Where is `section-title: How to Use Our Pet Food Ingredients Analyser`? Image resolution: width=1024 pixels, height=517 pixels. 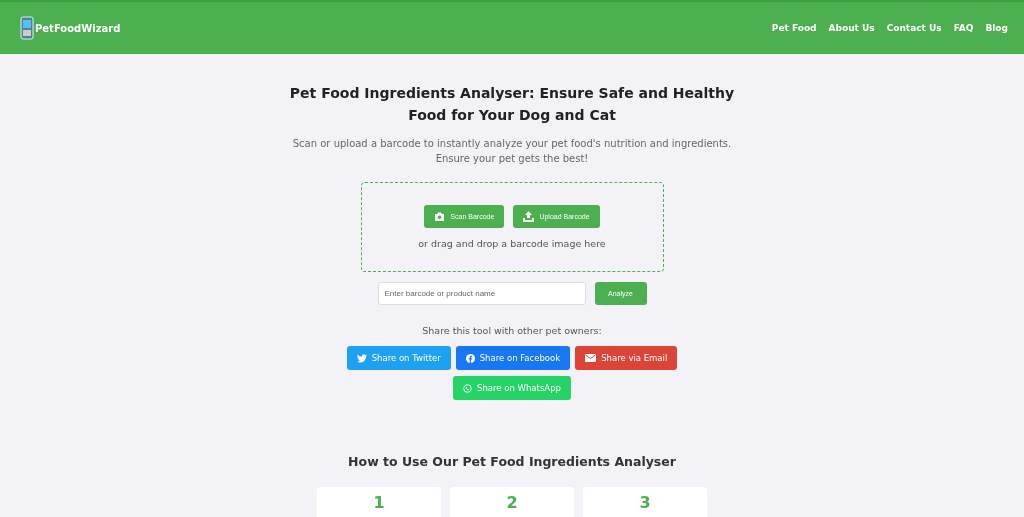
section-title: How to Use Our Pet Food Ingredients Analyser is located at coordinates (512, 461).